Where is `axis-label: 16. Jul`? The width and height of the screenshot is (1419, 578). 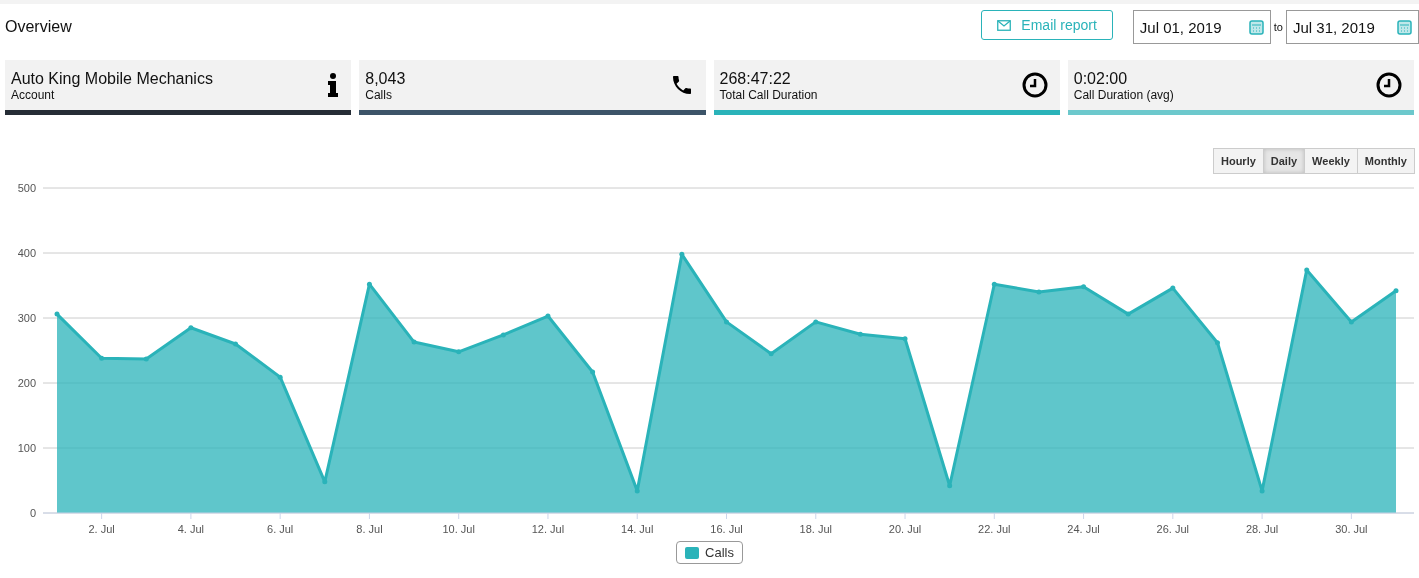
axis-label: 16. Jul is located at coordinates (726, 529).